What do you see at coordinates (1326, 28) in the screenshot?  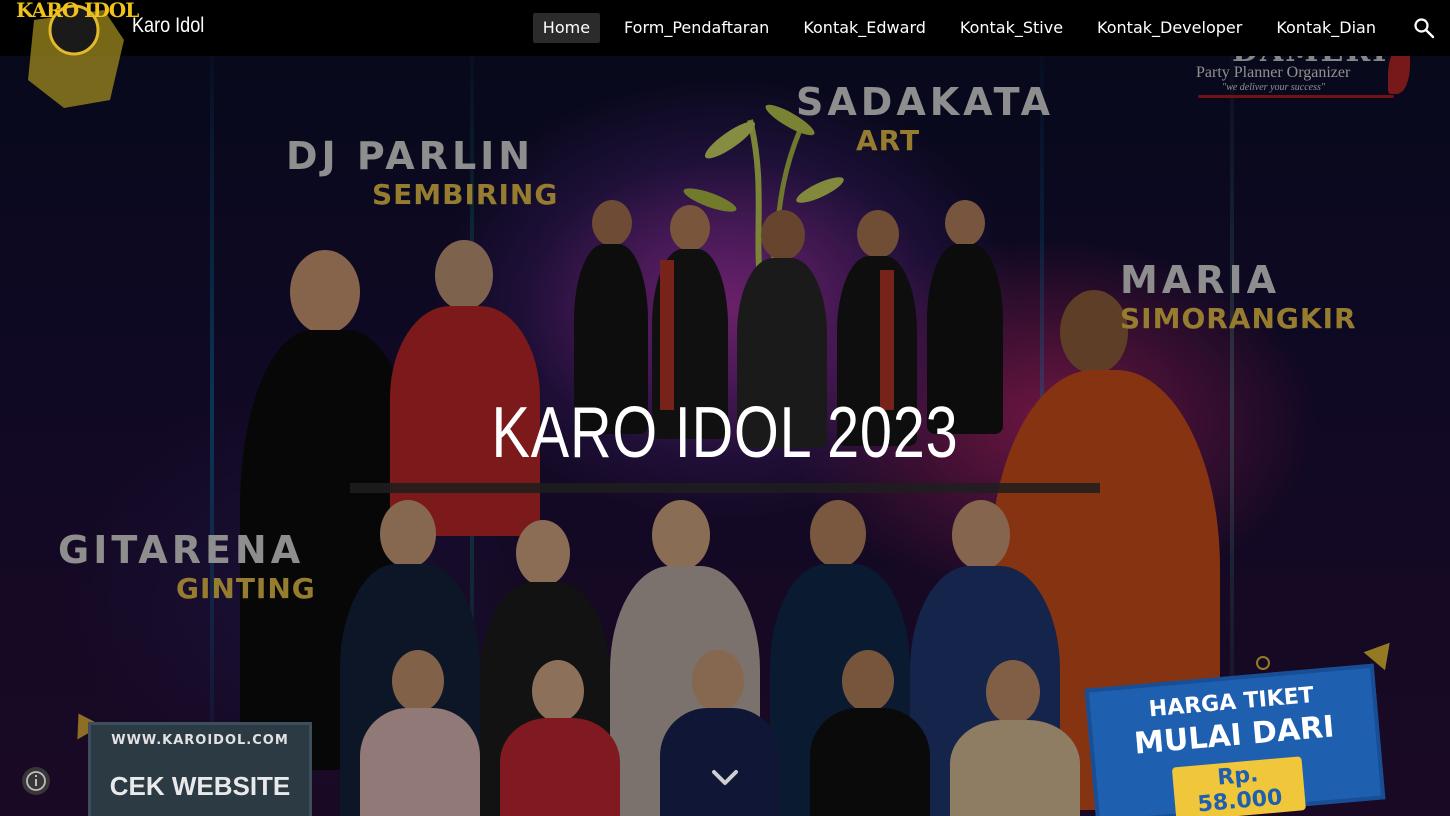 I see `nav-item-kontak-dian: Kontak_Dian` at bounding box center [1326, 28].